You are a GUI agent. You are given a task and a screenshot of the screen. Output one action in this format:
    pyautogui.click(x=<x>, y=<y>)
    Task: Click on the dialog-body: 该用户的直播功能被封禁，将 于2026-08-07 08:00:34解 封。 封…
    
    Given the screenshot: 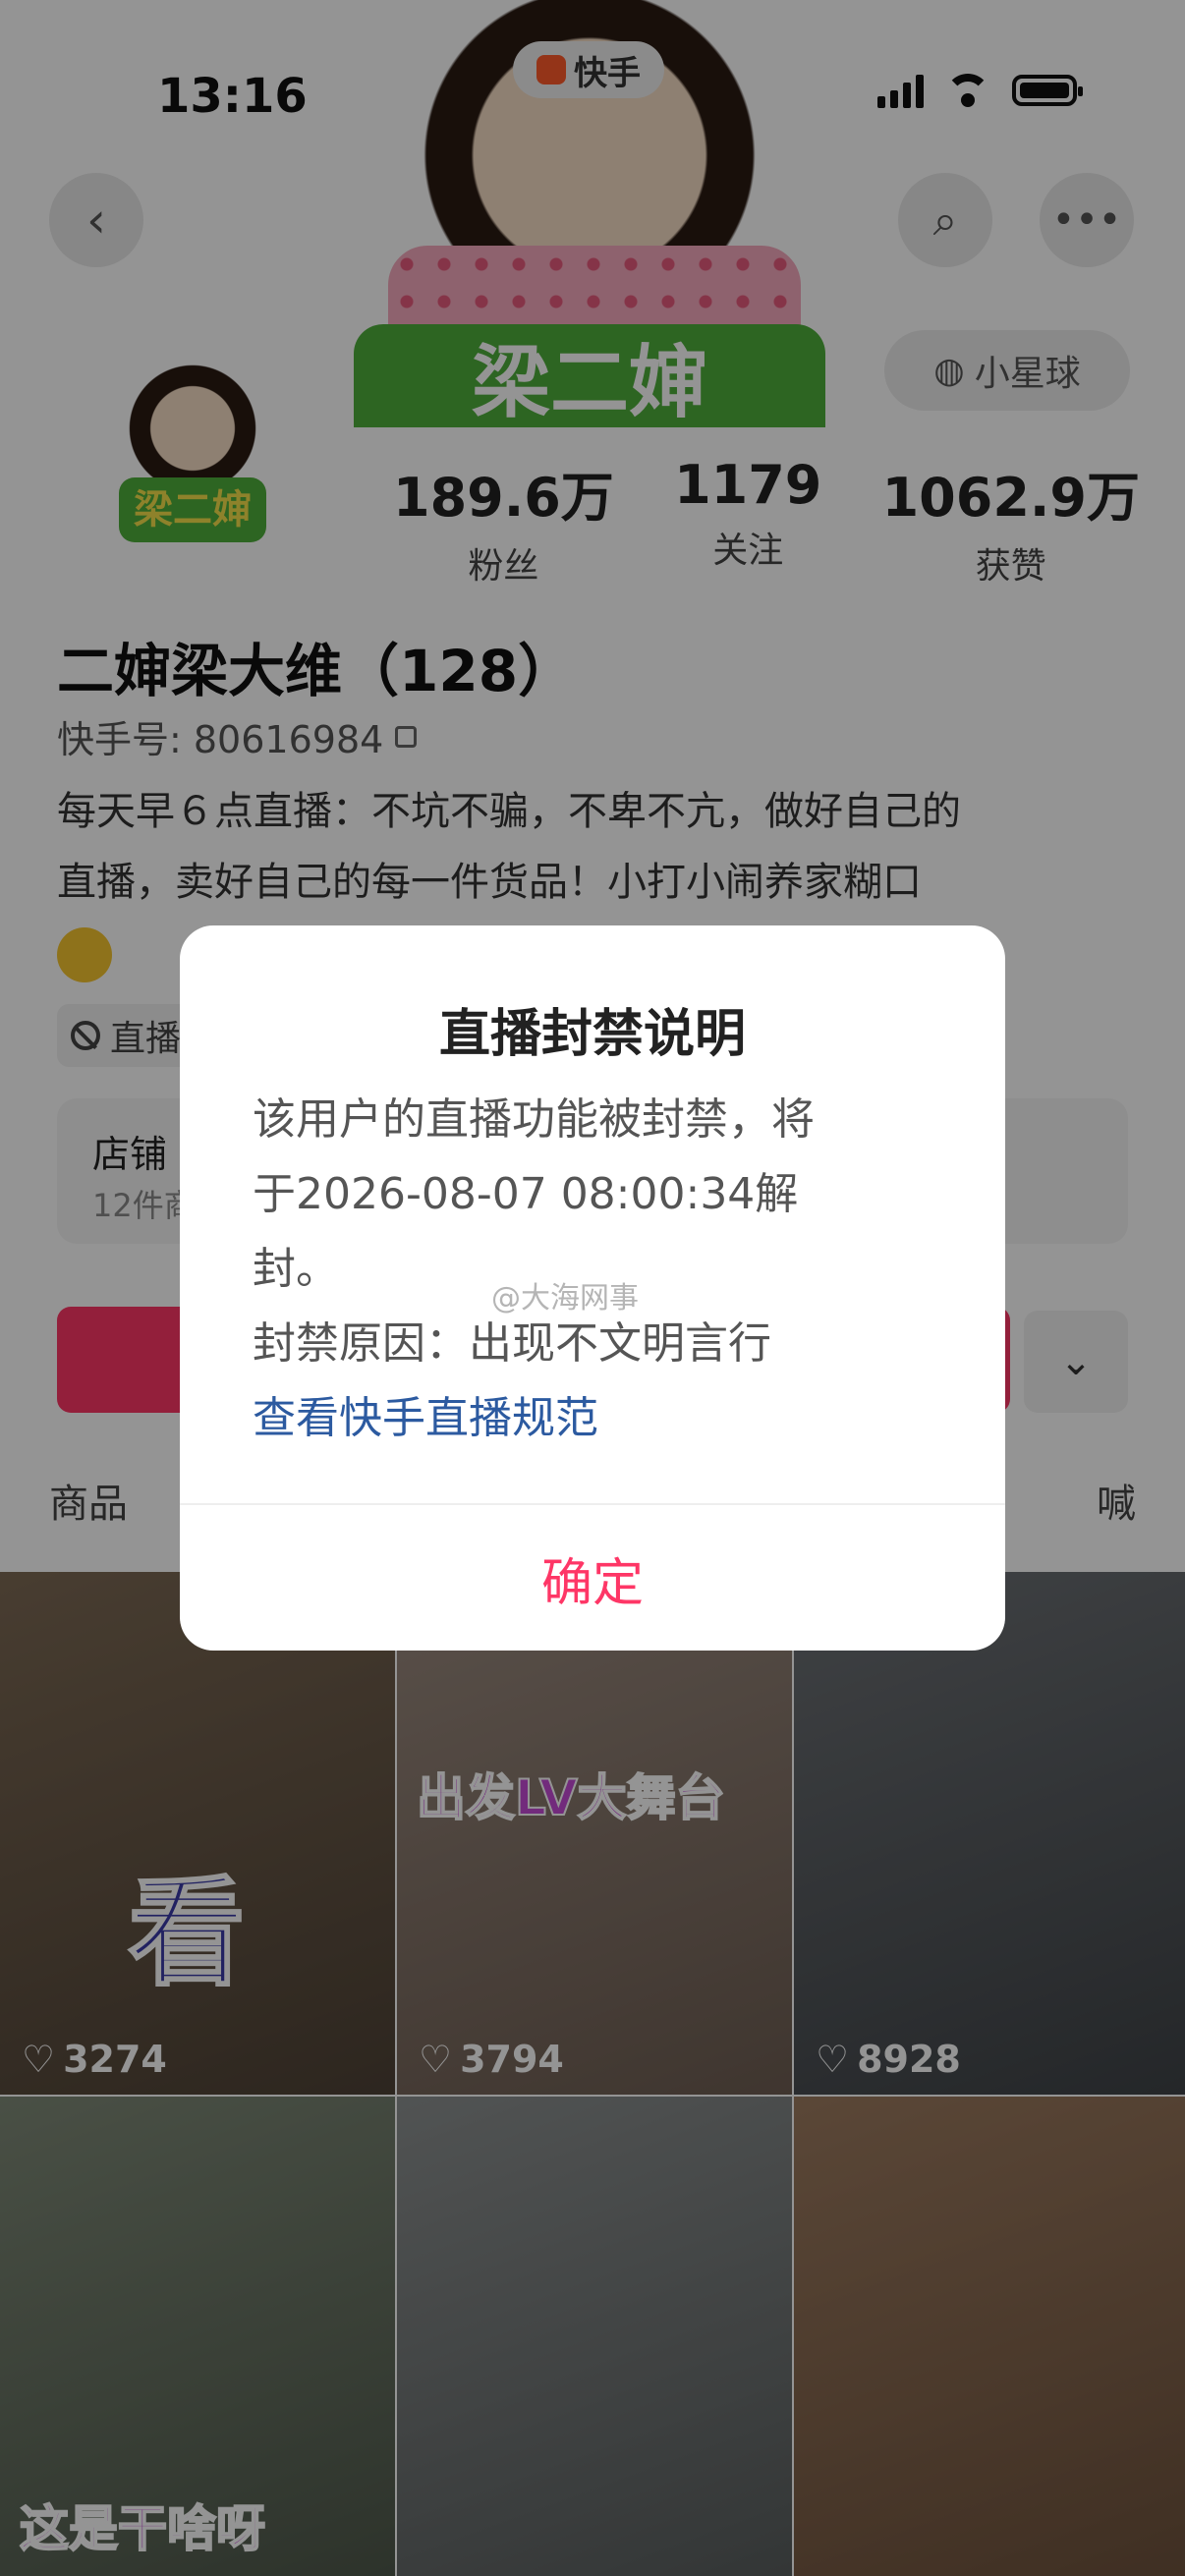 What is the action you would take?
    pyautogui.click(x=592, y=1269)
    